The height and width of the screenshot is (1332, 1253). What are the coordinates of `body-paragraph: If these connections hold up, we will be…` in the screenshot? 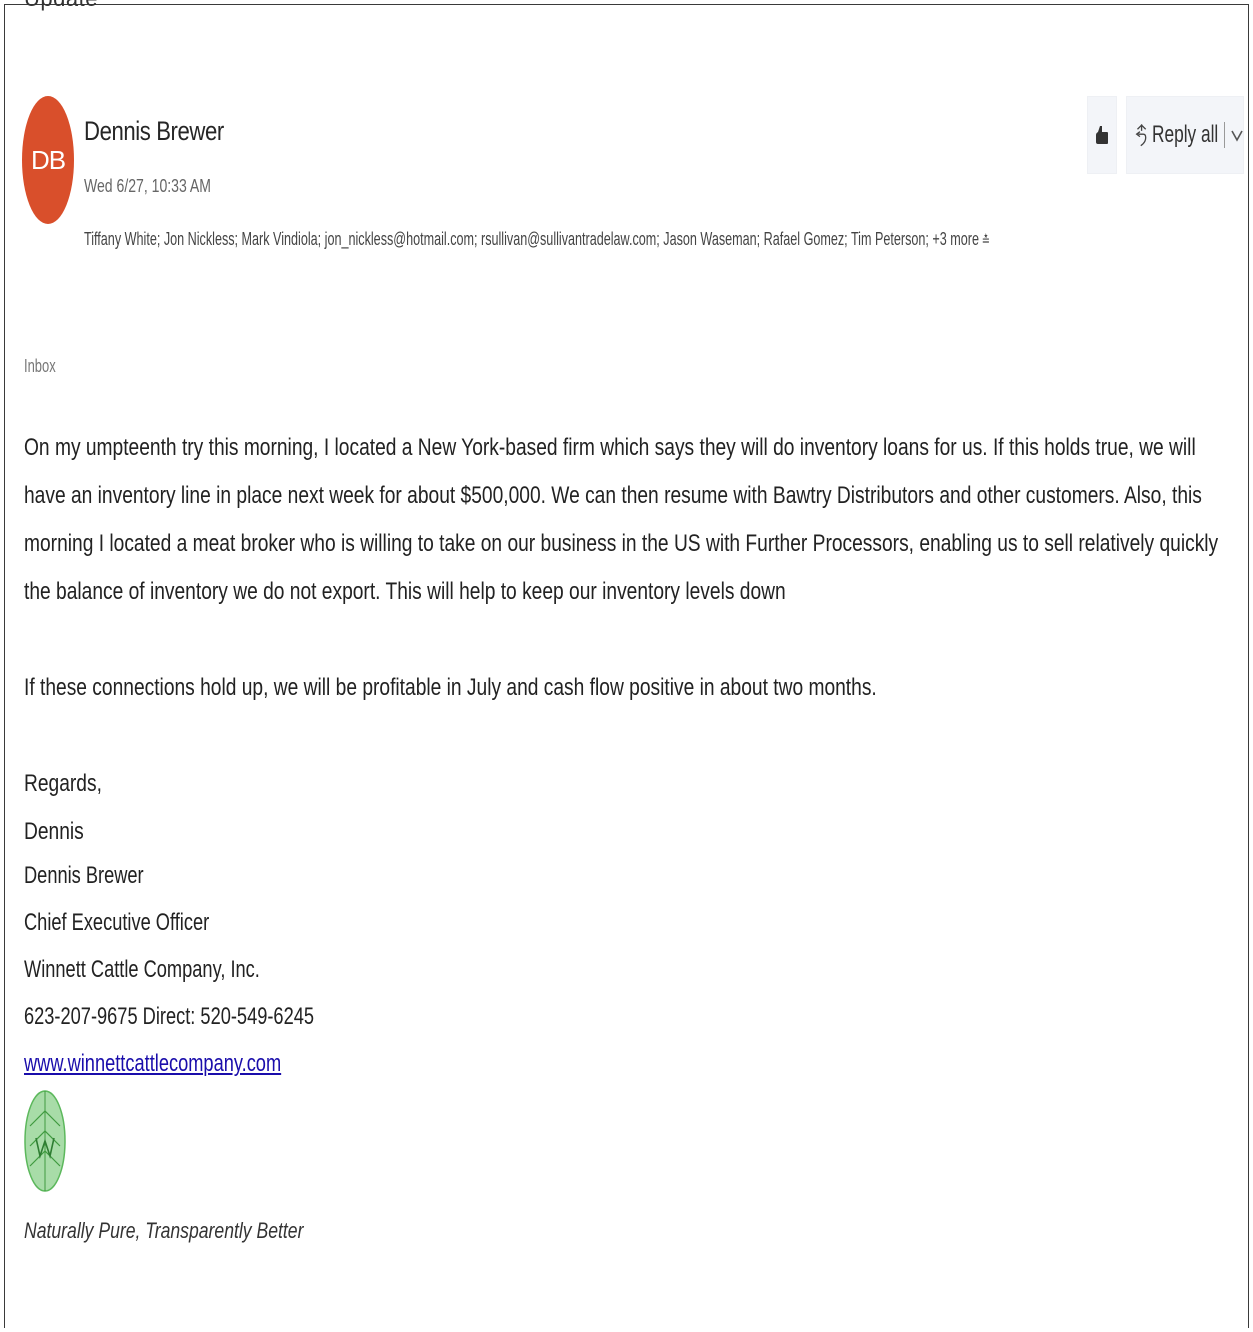 It's located at (450, 687).